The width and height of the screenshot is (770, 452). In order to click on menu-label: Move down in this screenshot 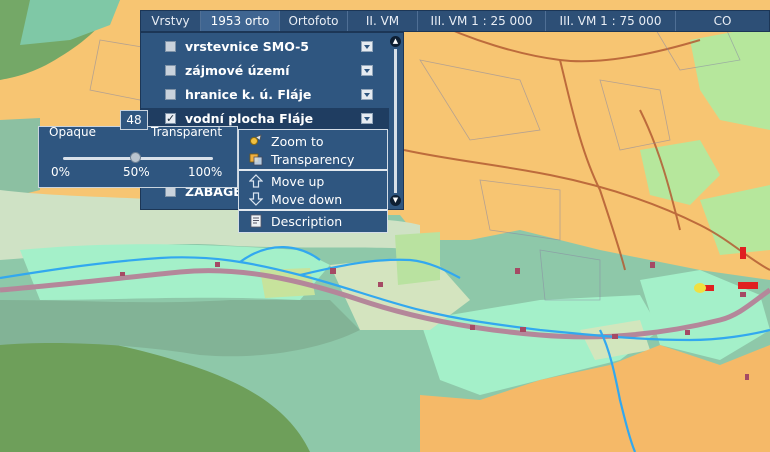, I will do `click(307, 199)`.